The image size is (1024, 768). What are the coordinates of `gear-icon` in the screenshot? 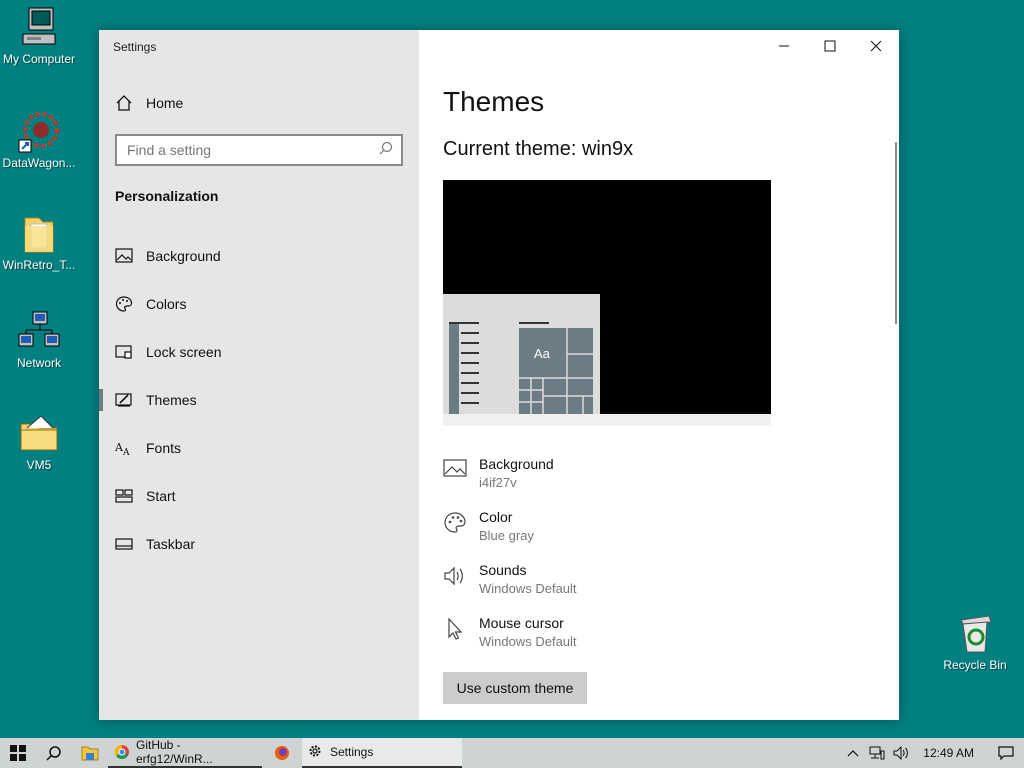 It's located at (316, 752).